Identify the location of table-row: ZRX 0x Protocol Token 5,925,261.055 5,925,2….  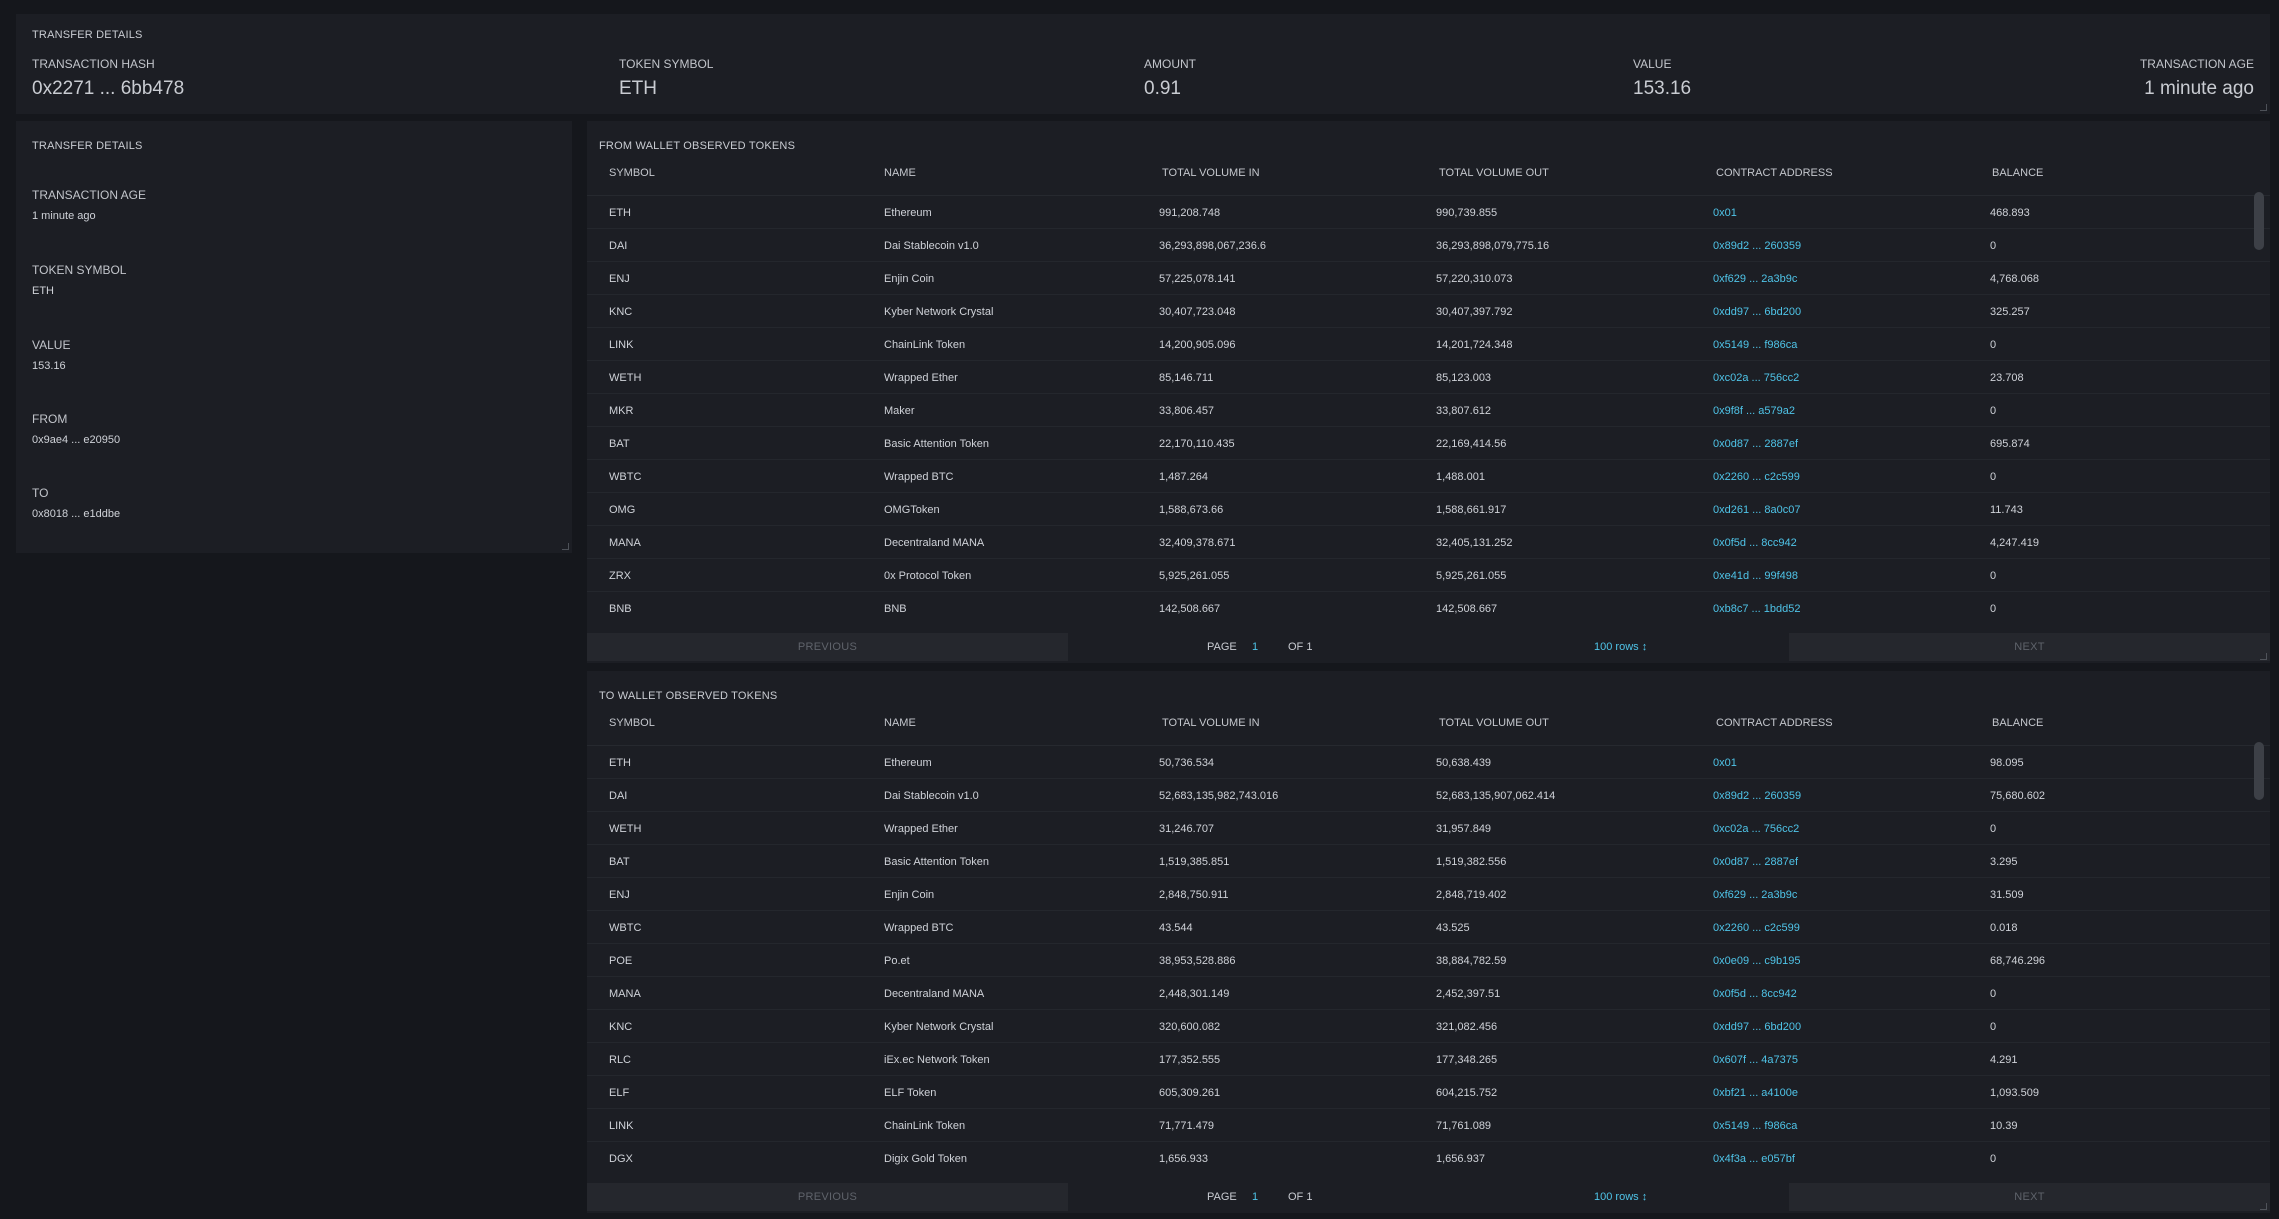
(1428, 575).